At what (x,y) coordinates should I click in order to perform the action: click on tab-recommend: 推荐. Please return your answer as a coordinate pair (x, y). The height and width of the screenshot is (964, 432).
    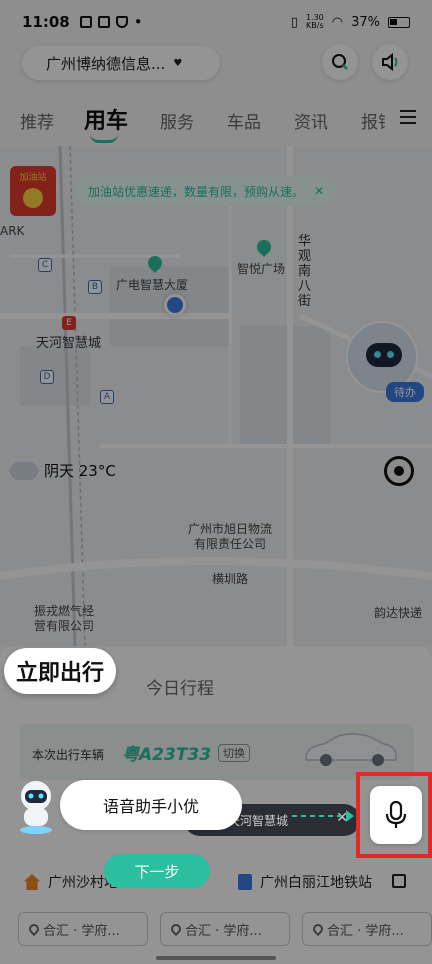
    Looking at the image, I should click on (37, 120).